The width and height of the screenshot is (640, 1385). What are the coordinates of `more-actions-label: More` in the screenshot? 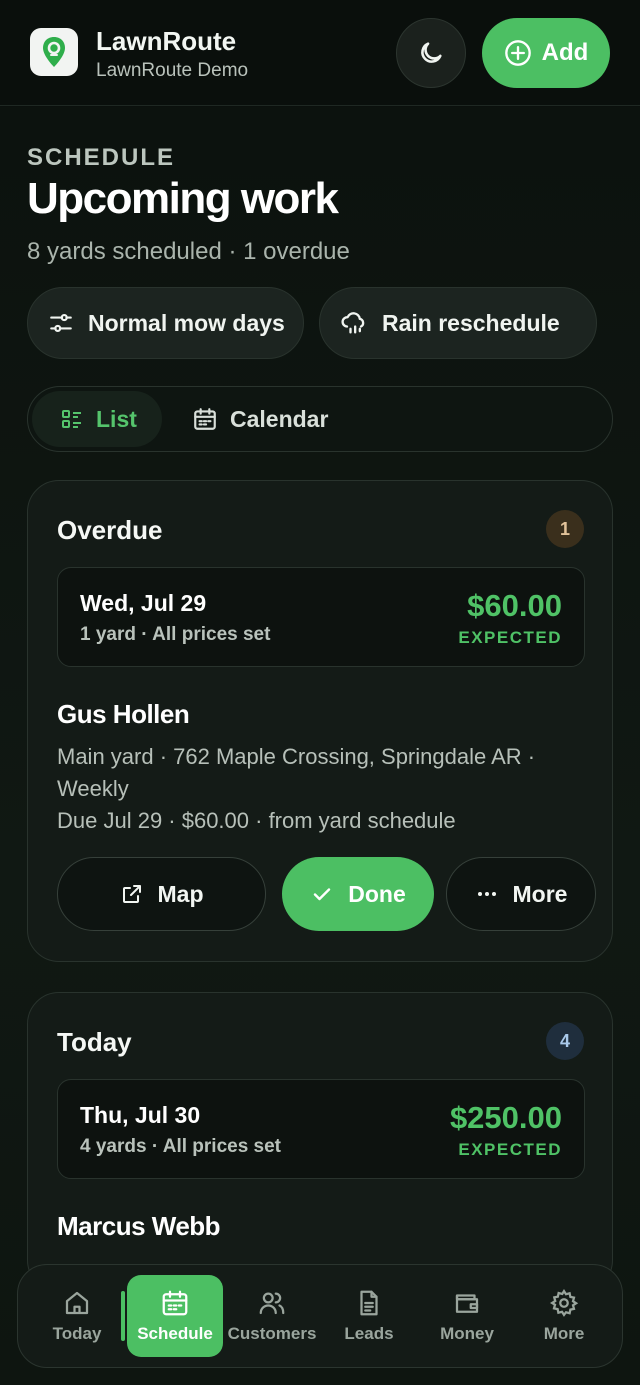 It's located at (540, 893).